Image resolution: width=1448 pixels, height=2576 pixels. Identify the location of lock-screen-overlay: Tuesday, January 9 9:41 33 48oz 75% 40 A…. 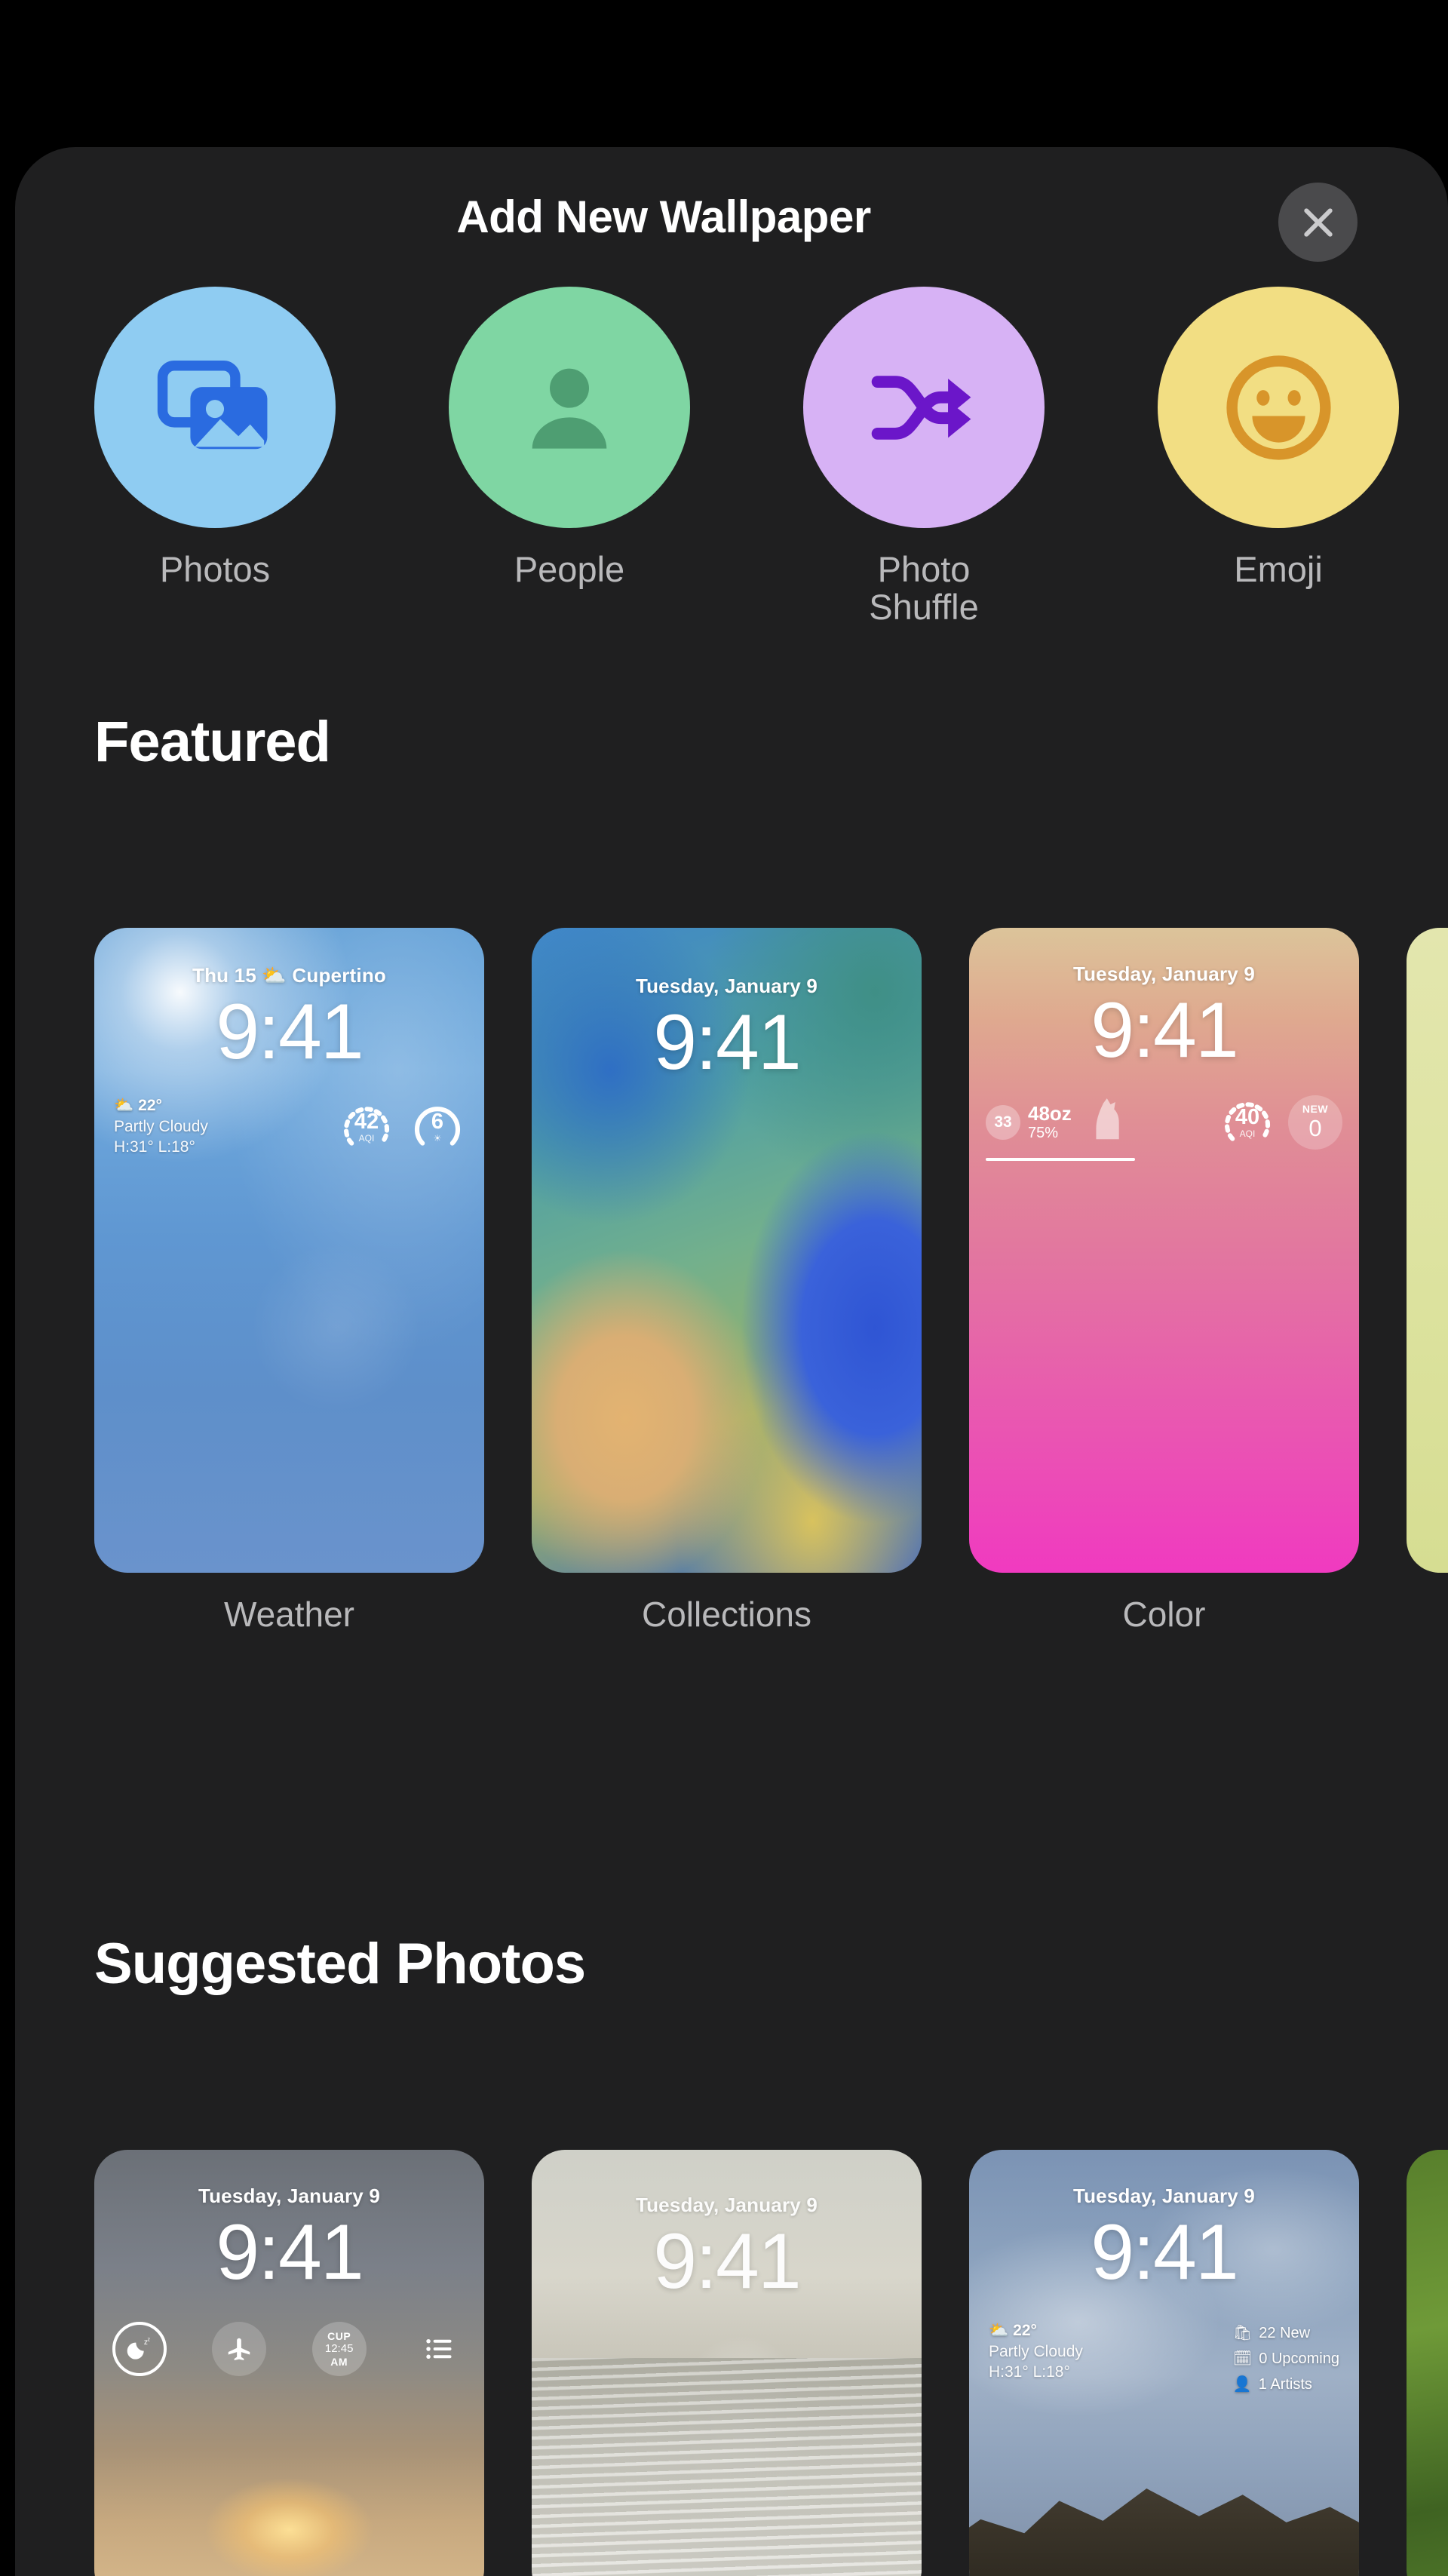
(1164, 1250).